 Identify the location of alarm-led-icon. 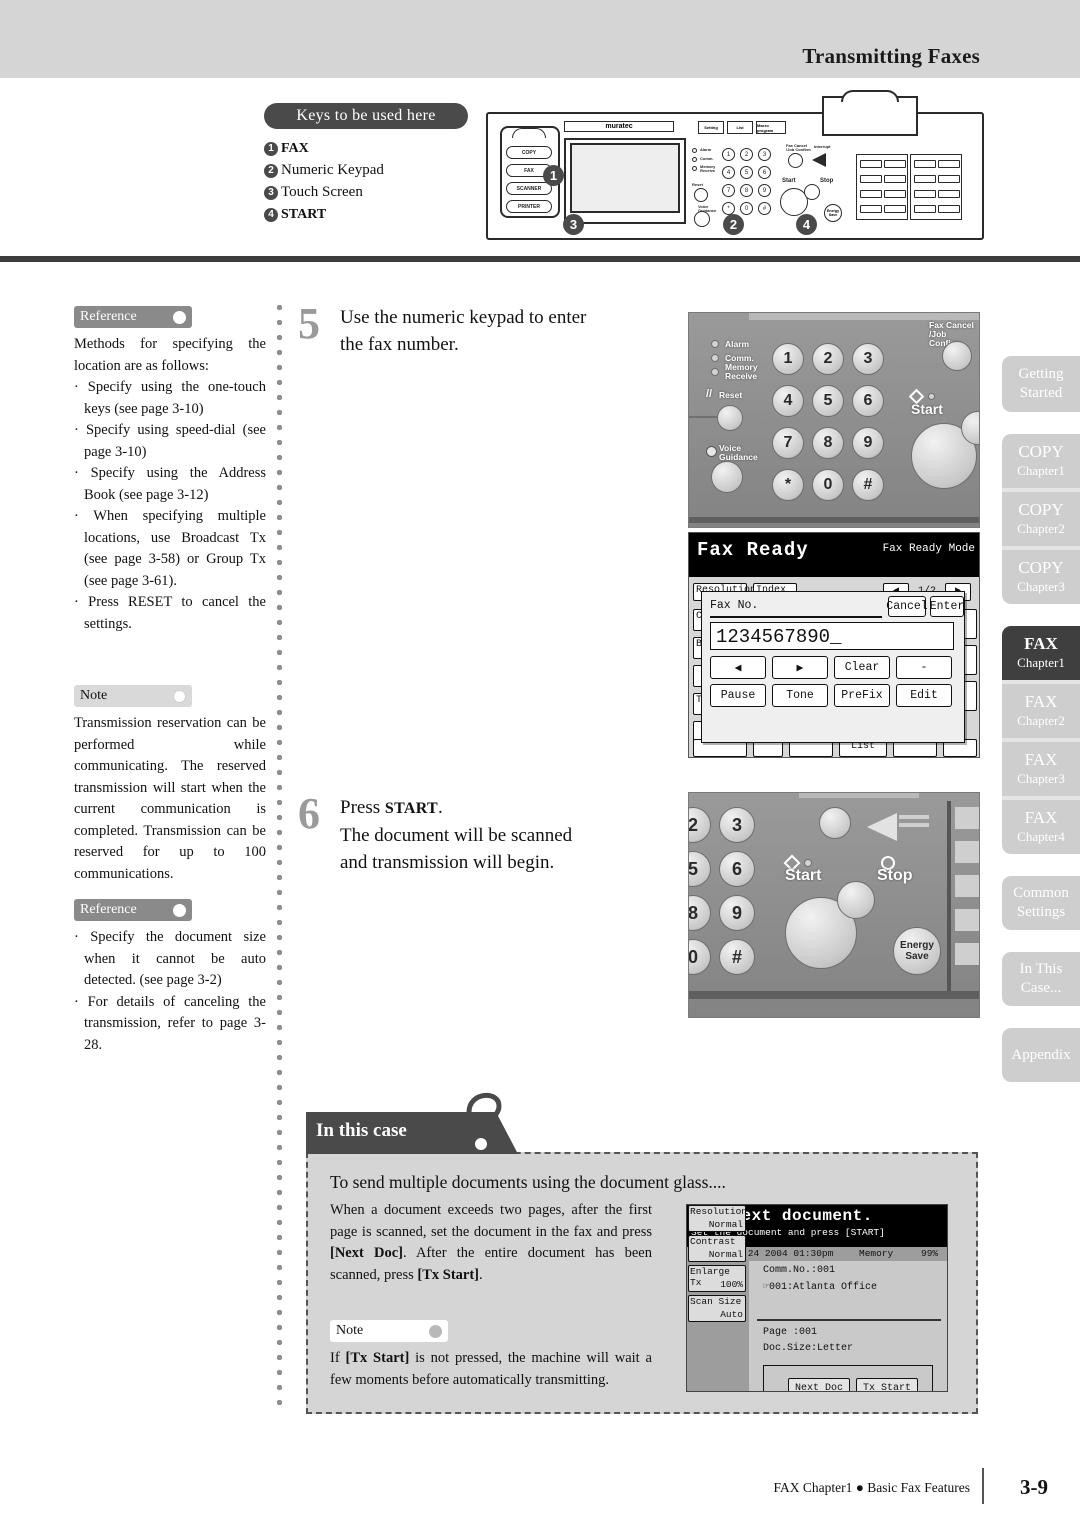
(715, 344).